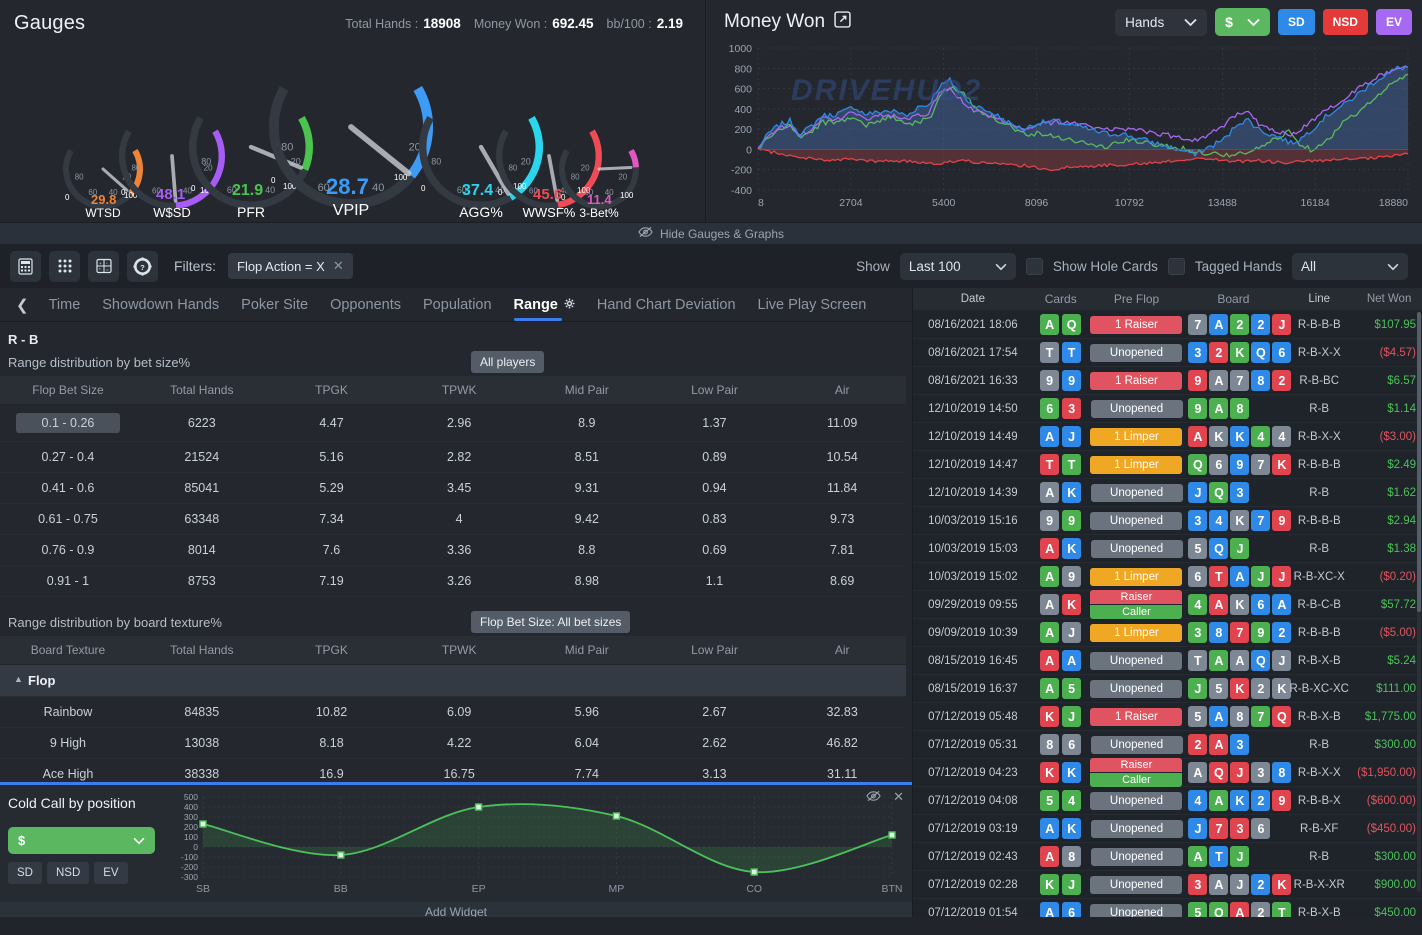  Describe the element at coordinates (103, 266) in the screenshot. I see `report-icon: + - * =` at that location.